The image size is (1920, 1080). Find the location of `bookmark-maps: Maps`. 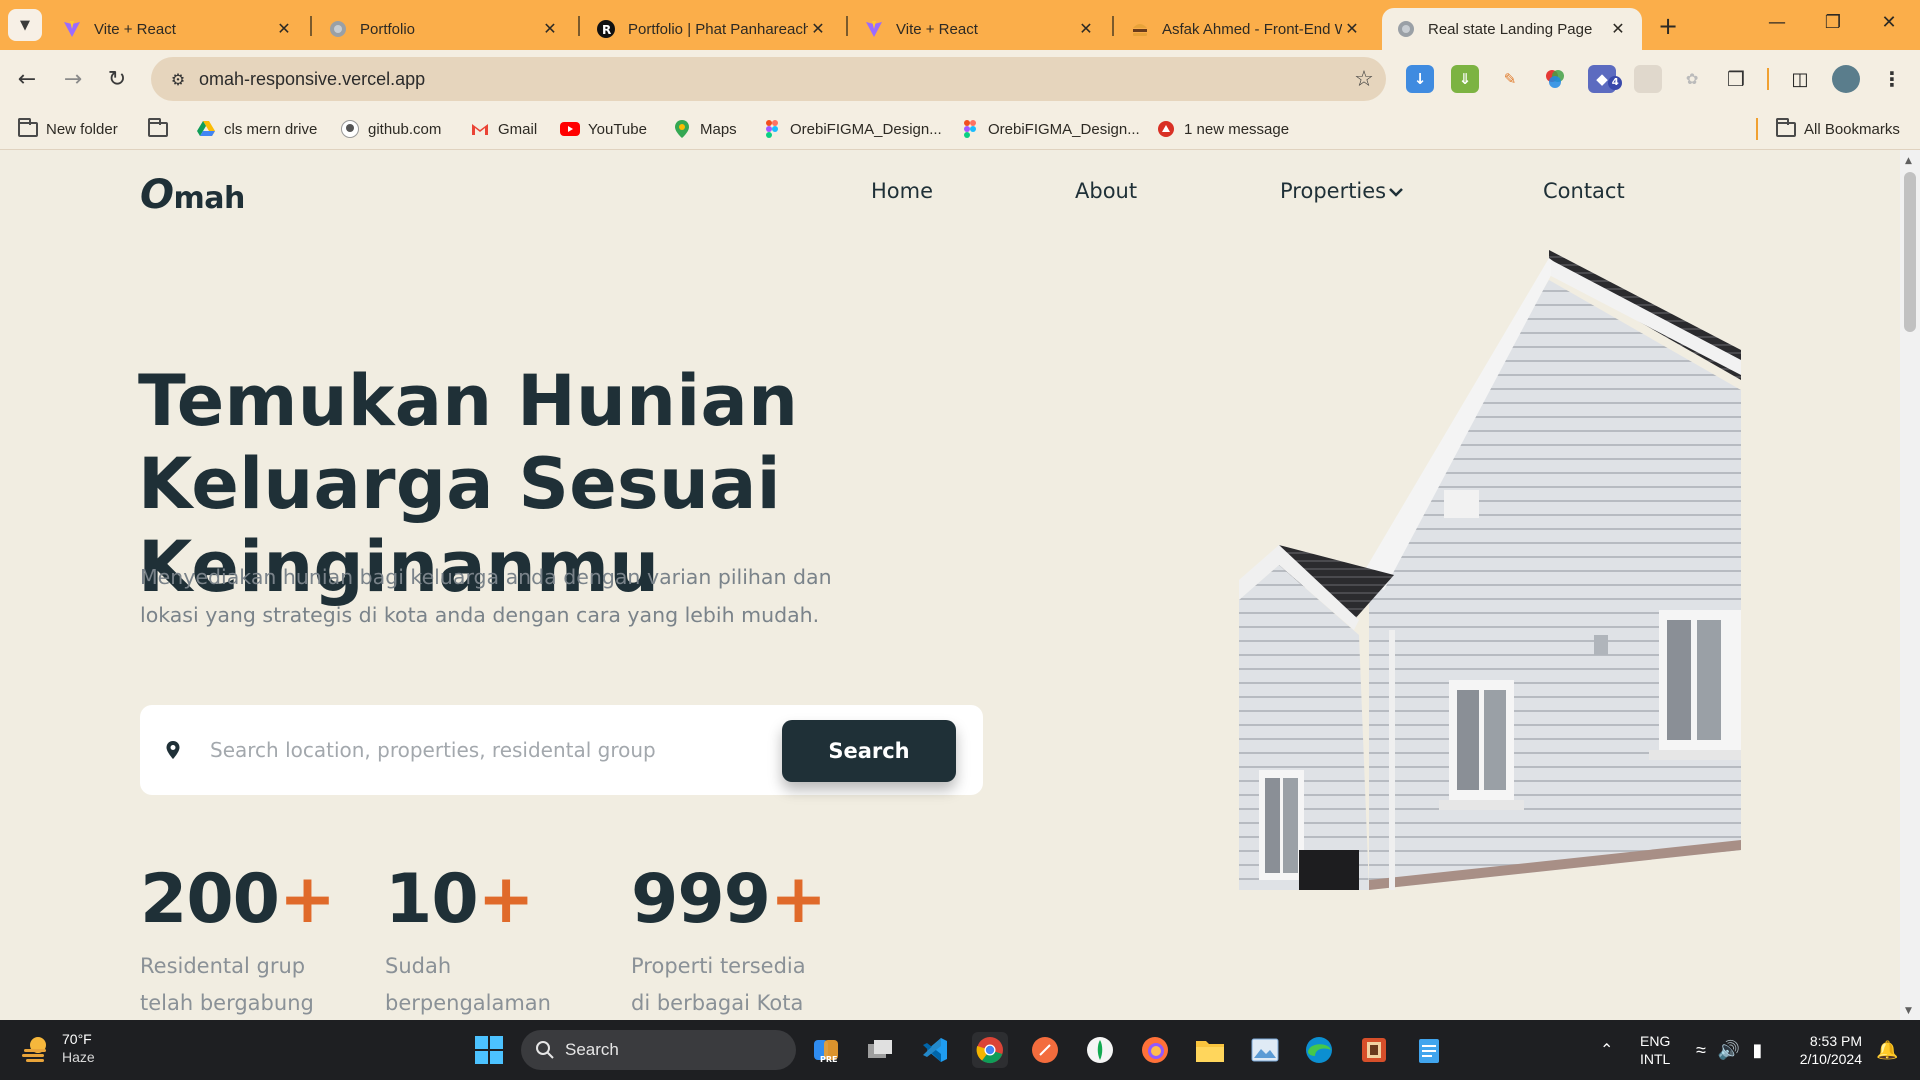

bookmark-maps: Maps is located at coordinates (704, 129).